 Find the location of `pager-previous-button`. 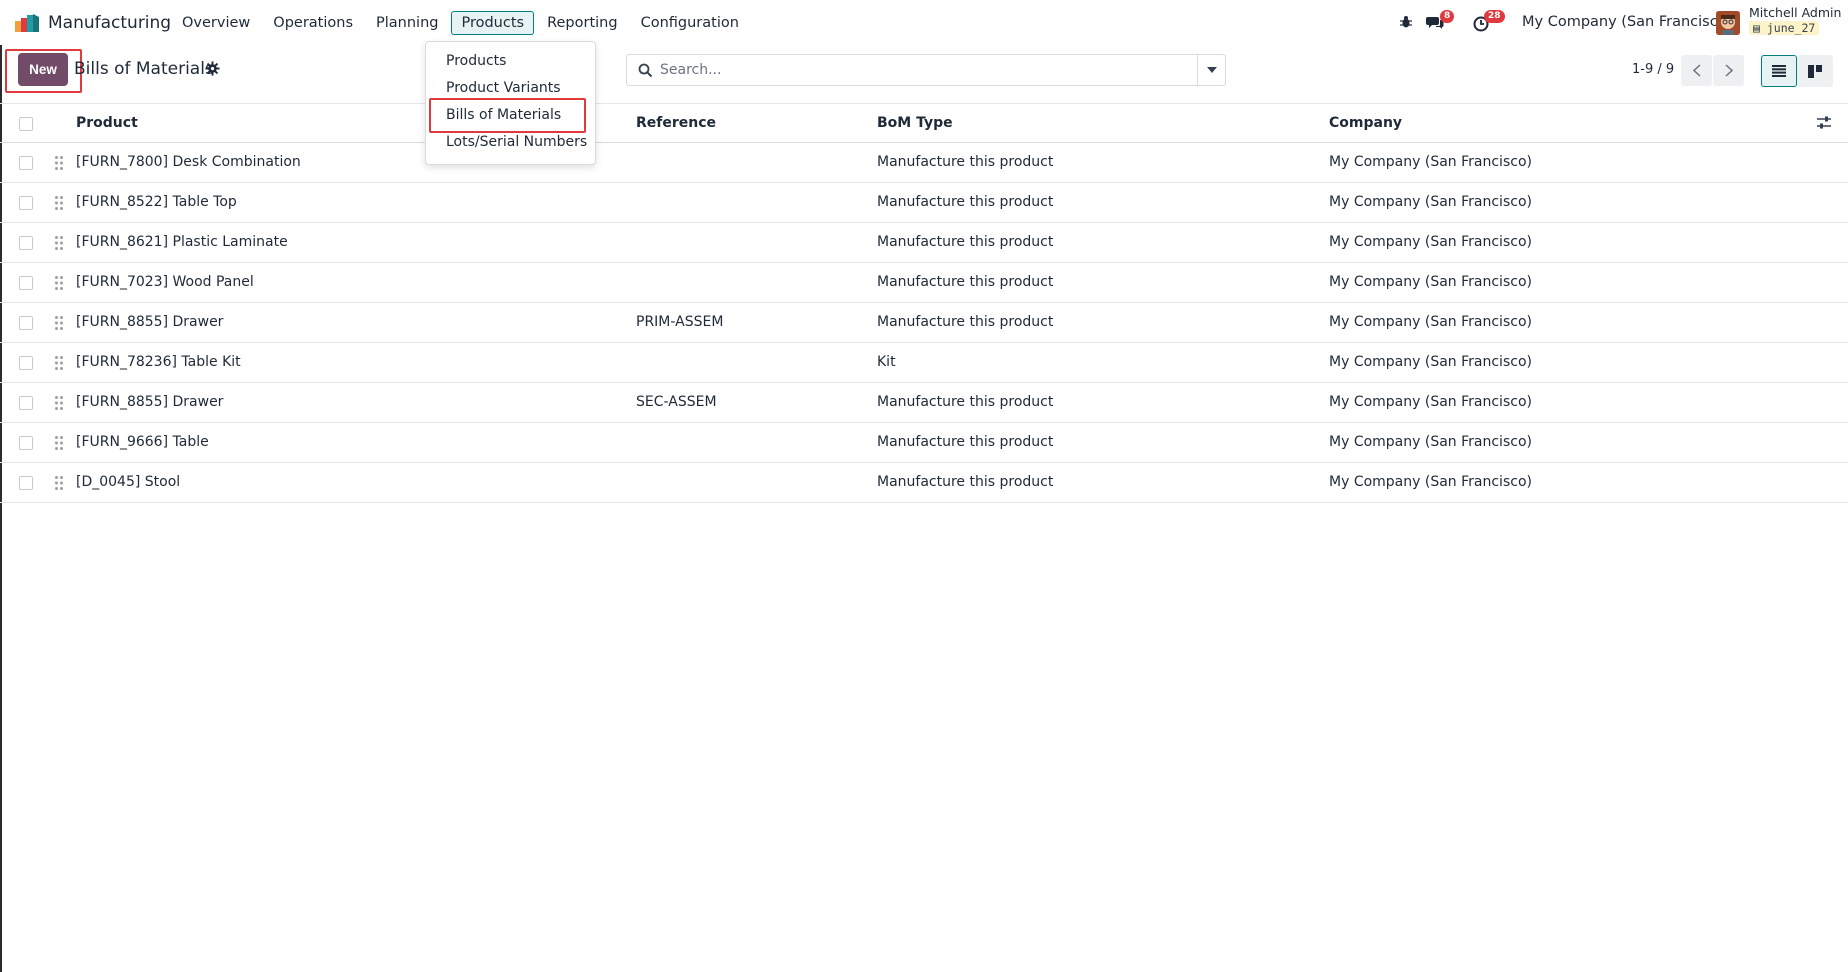

pager-previous-button is located at coordinates (1696, 70).